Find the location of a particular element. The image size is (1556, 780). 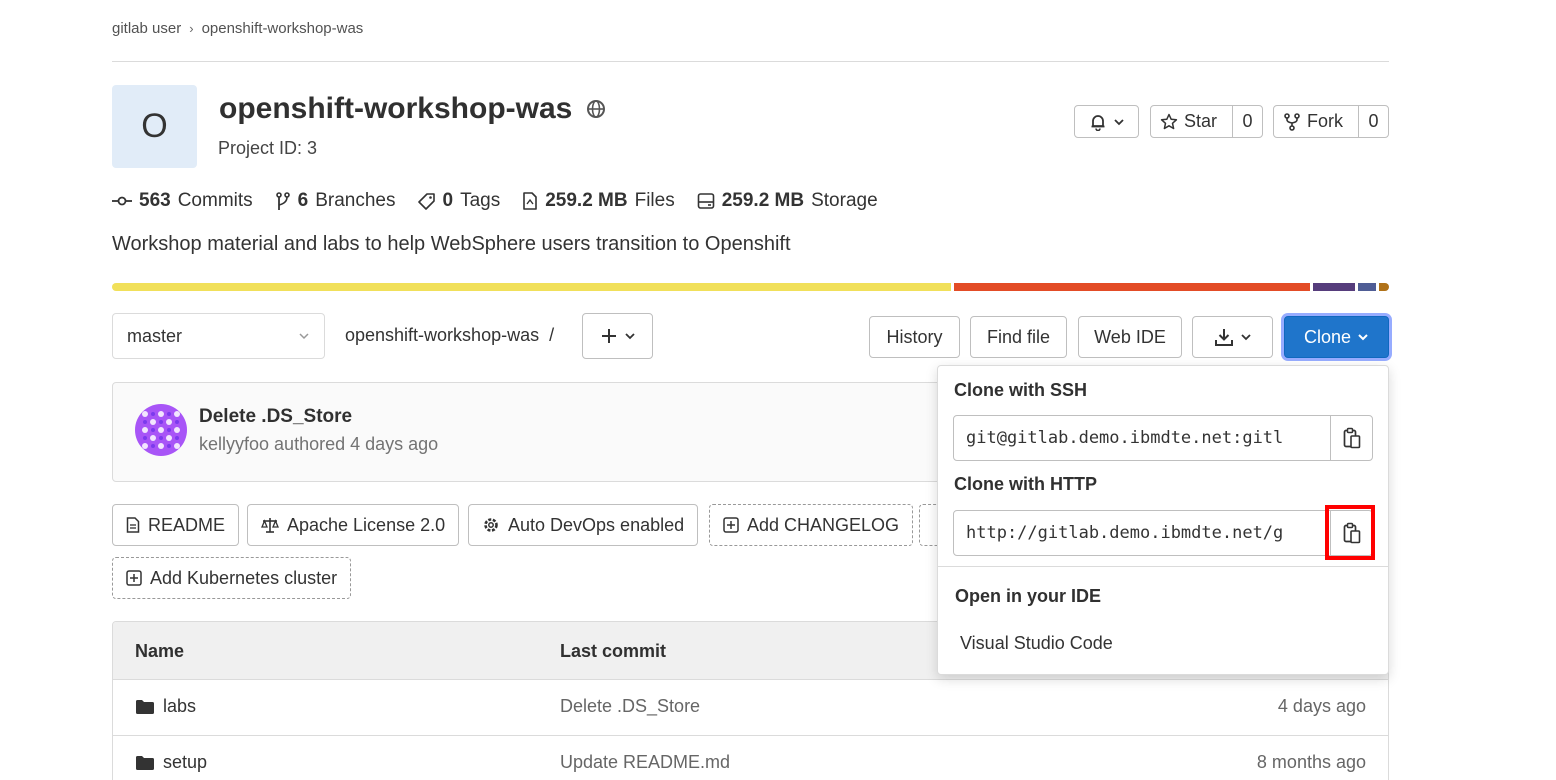

clipboard-icon is located at coordinates (1352, 438).